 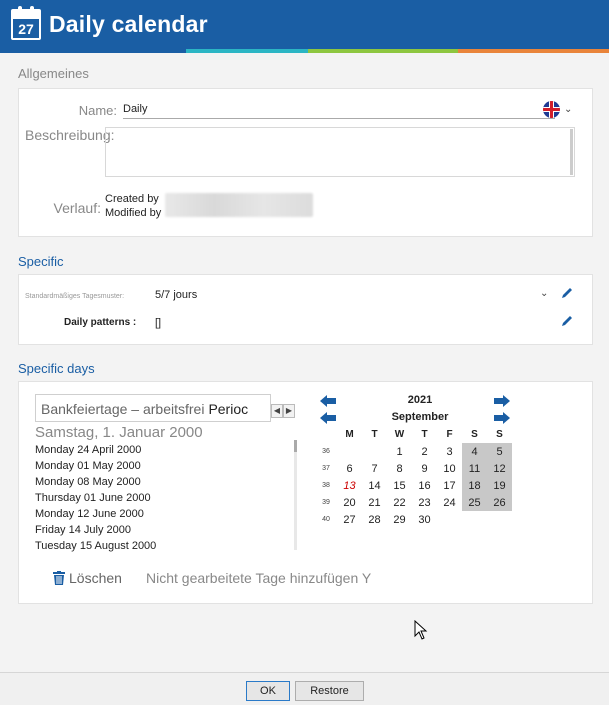 What do you see at coordinates (567, 293) in the screenshot?
I see `edit-standard-pattern-pencil-icon` at bounding box center [567, 293].